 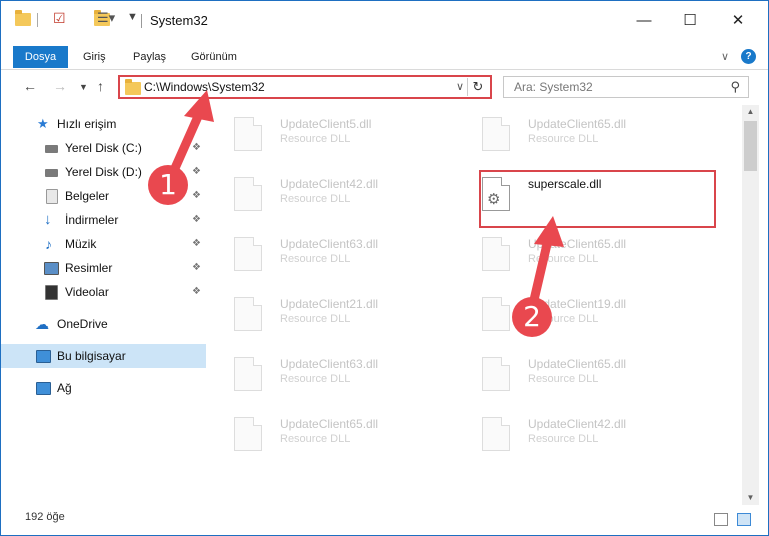 What do you see at coordinates (541, 270) in the screenshot?
I see `arrow-2-shaft` at bounding box center [541, 270].